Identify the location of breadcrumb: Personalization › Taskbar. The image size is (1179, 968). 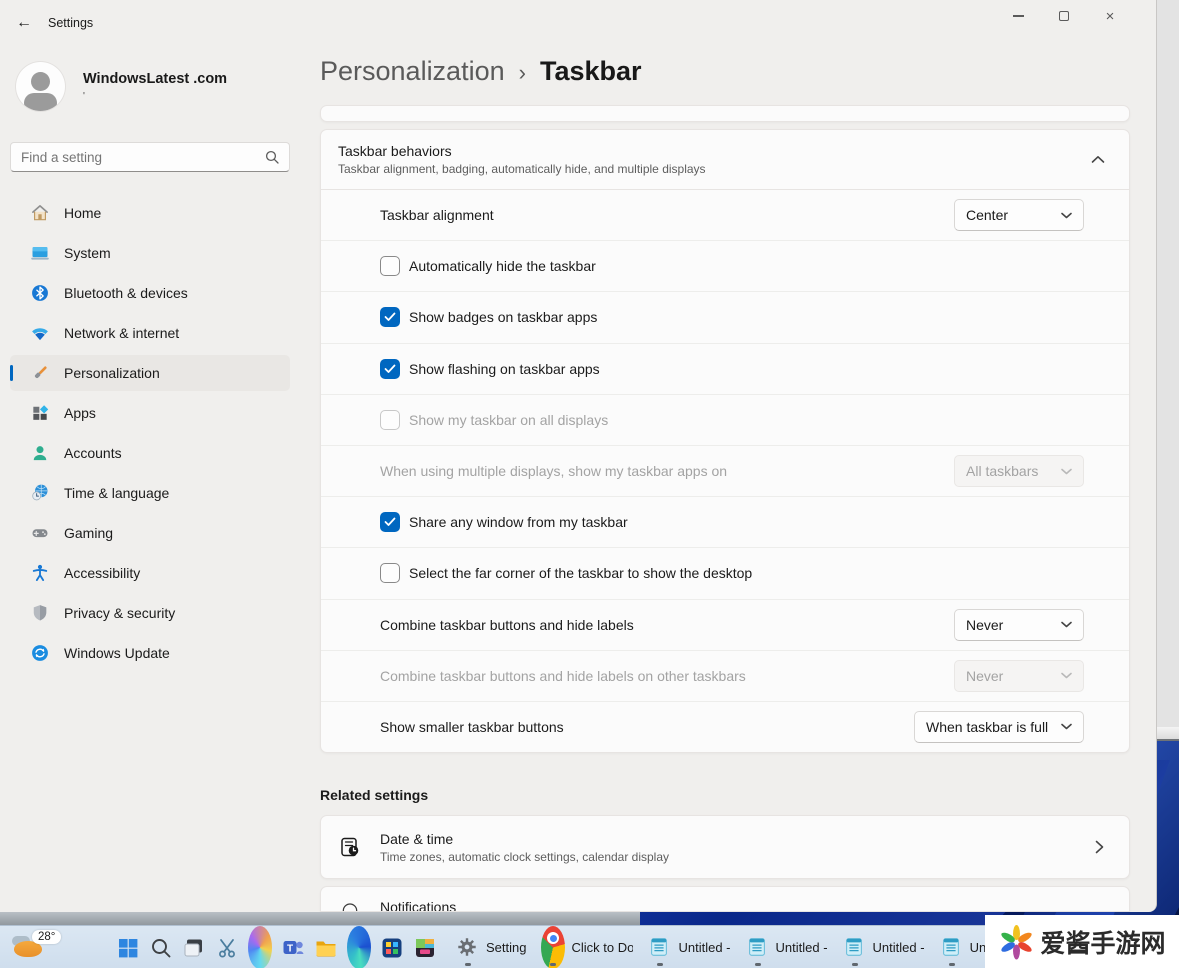
(481, 71).